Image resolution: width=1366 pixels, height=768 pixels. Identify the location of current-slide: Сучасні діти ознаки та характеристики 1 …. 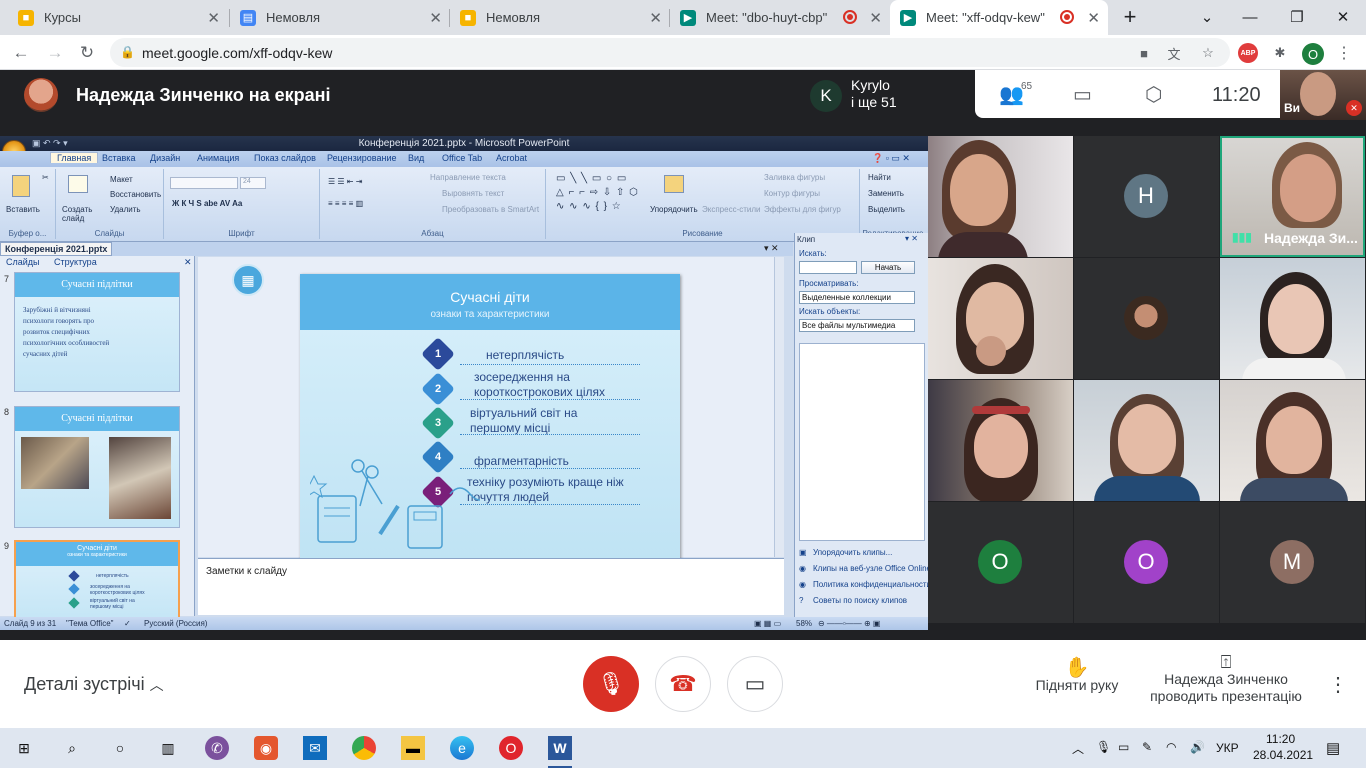
(490, 416).